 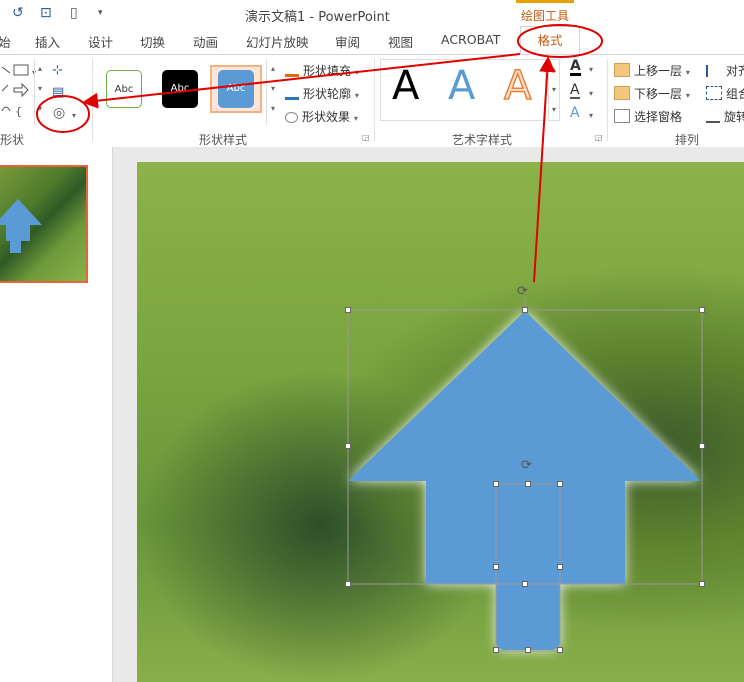 What do you see at coordinates (544, 169) in the screenshot?
I see `annotation-arrow-to-format-tab` at bounding box center [544, 169].